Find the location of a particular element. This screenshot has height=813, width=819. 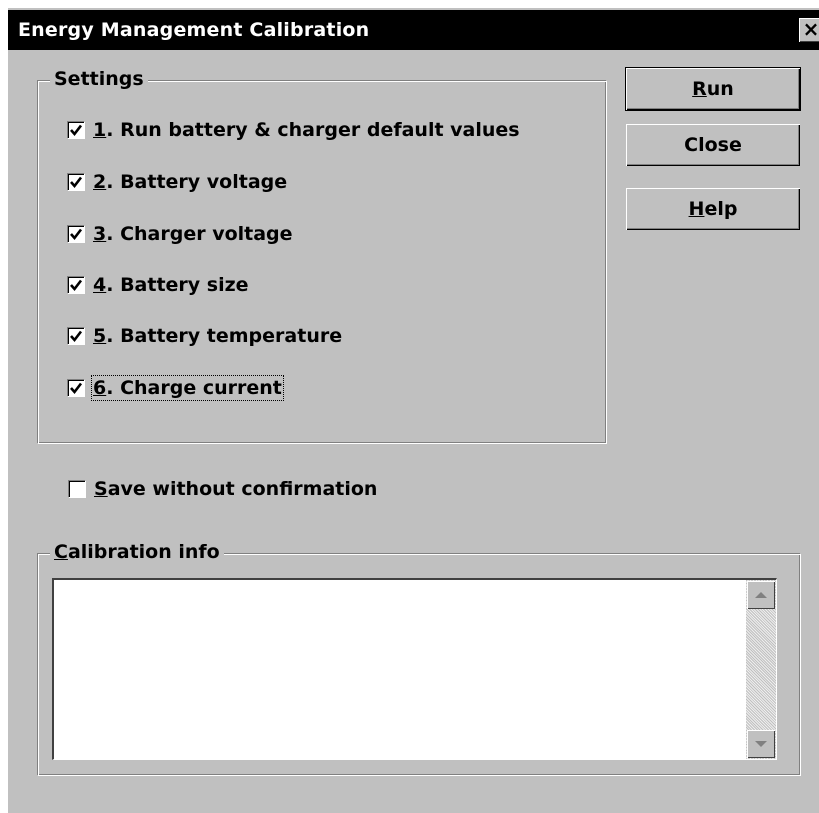

setting-label: 4. Battery size is located at coordinates (171, 285).